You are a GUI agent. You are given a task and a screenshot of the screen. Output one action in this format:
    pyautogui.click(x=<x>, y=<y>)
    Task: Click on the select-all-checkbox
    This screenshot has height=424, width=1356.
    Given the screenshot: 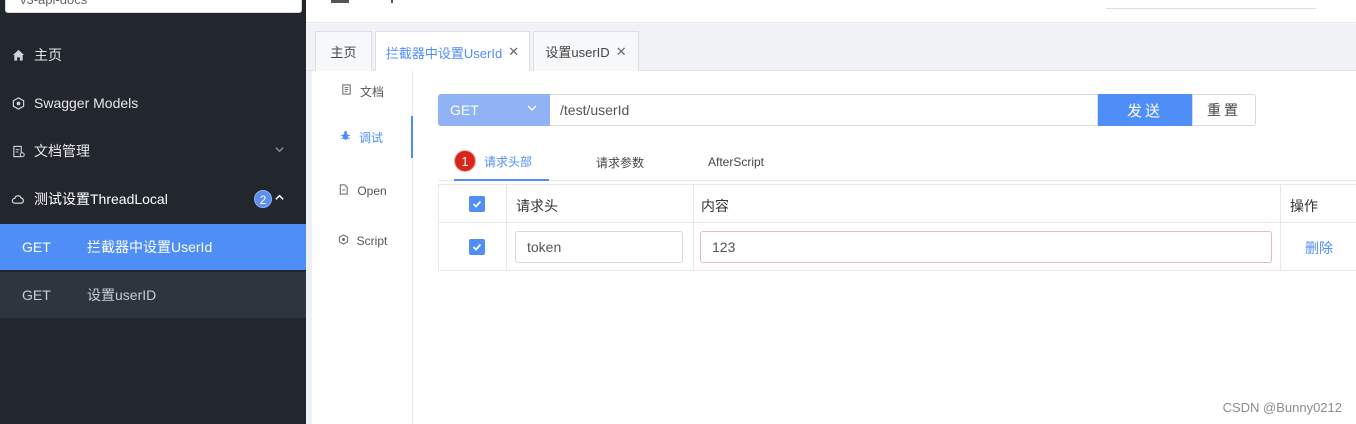 What is the action you would take?
    pyautogui.click(x=477, y=204)
    